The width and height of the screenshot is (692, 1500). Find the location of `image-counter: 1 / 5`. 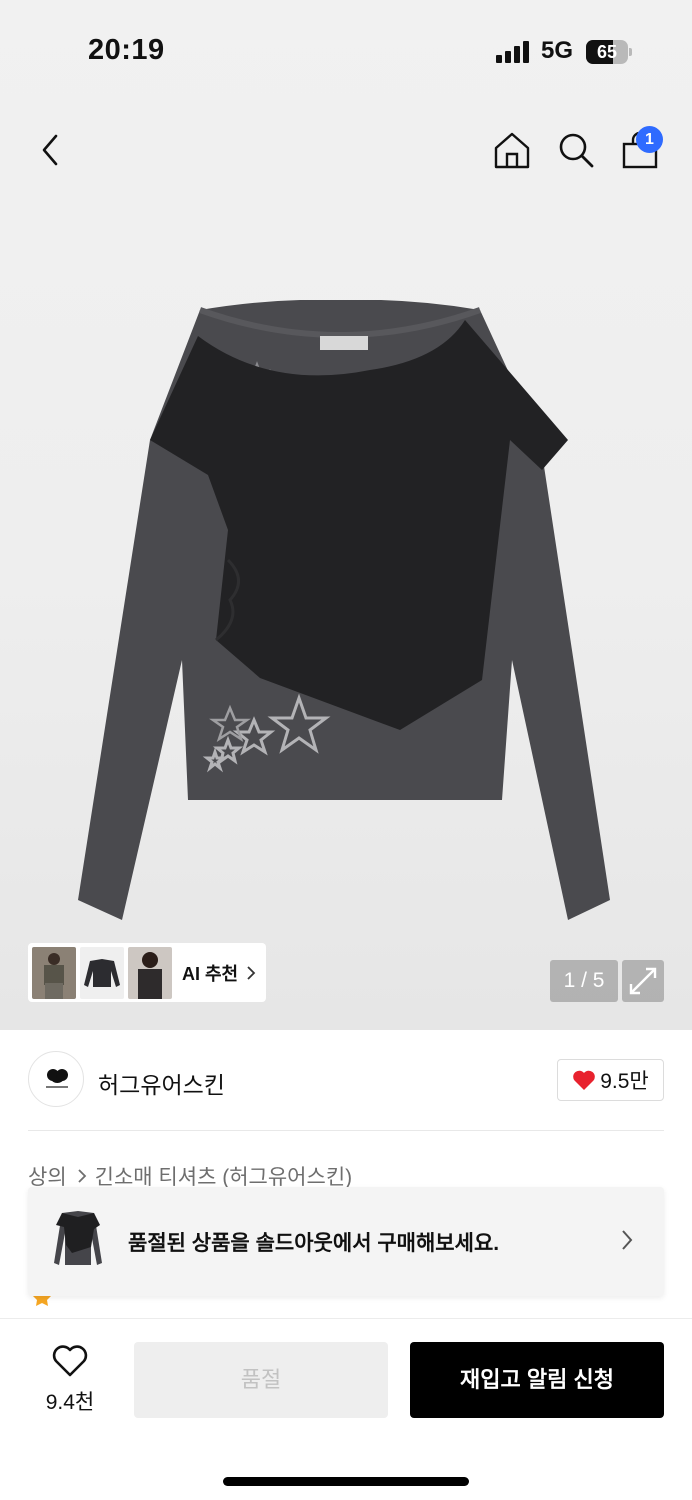

image-counter: 1 / 5 is located at coordinates (584, 981).